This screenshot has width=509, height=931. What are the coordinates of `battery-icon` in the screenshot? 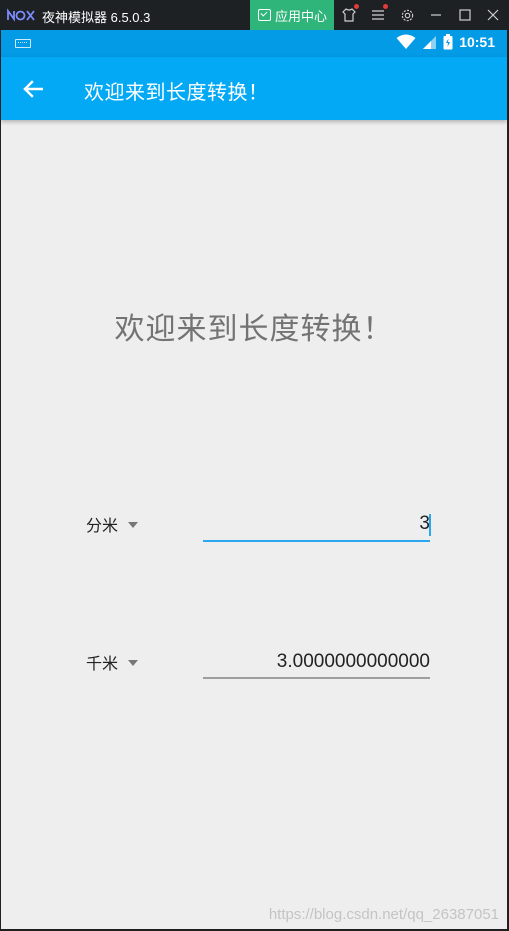 It's located at (448, 42).